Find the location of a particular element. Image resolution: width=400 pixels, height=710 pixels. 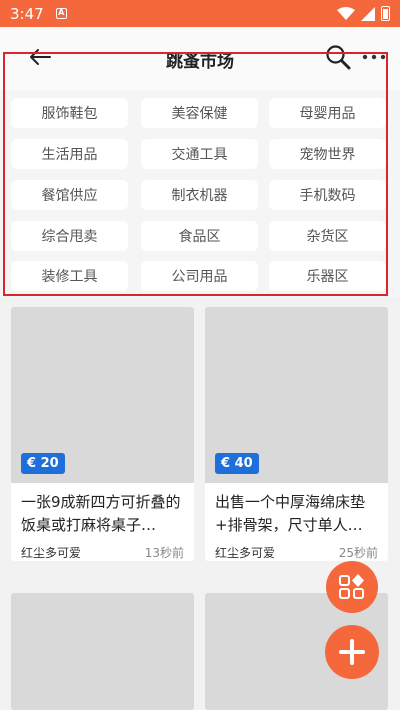

category-groceries: 杂货区 is located at coordinates (327, 236).